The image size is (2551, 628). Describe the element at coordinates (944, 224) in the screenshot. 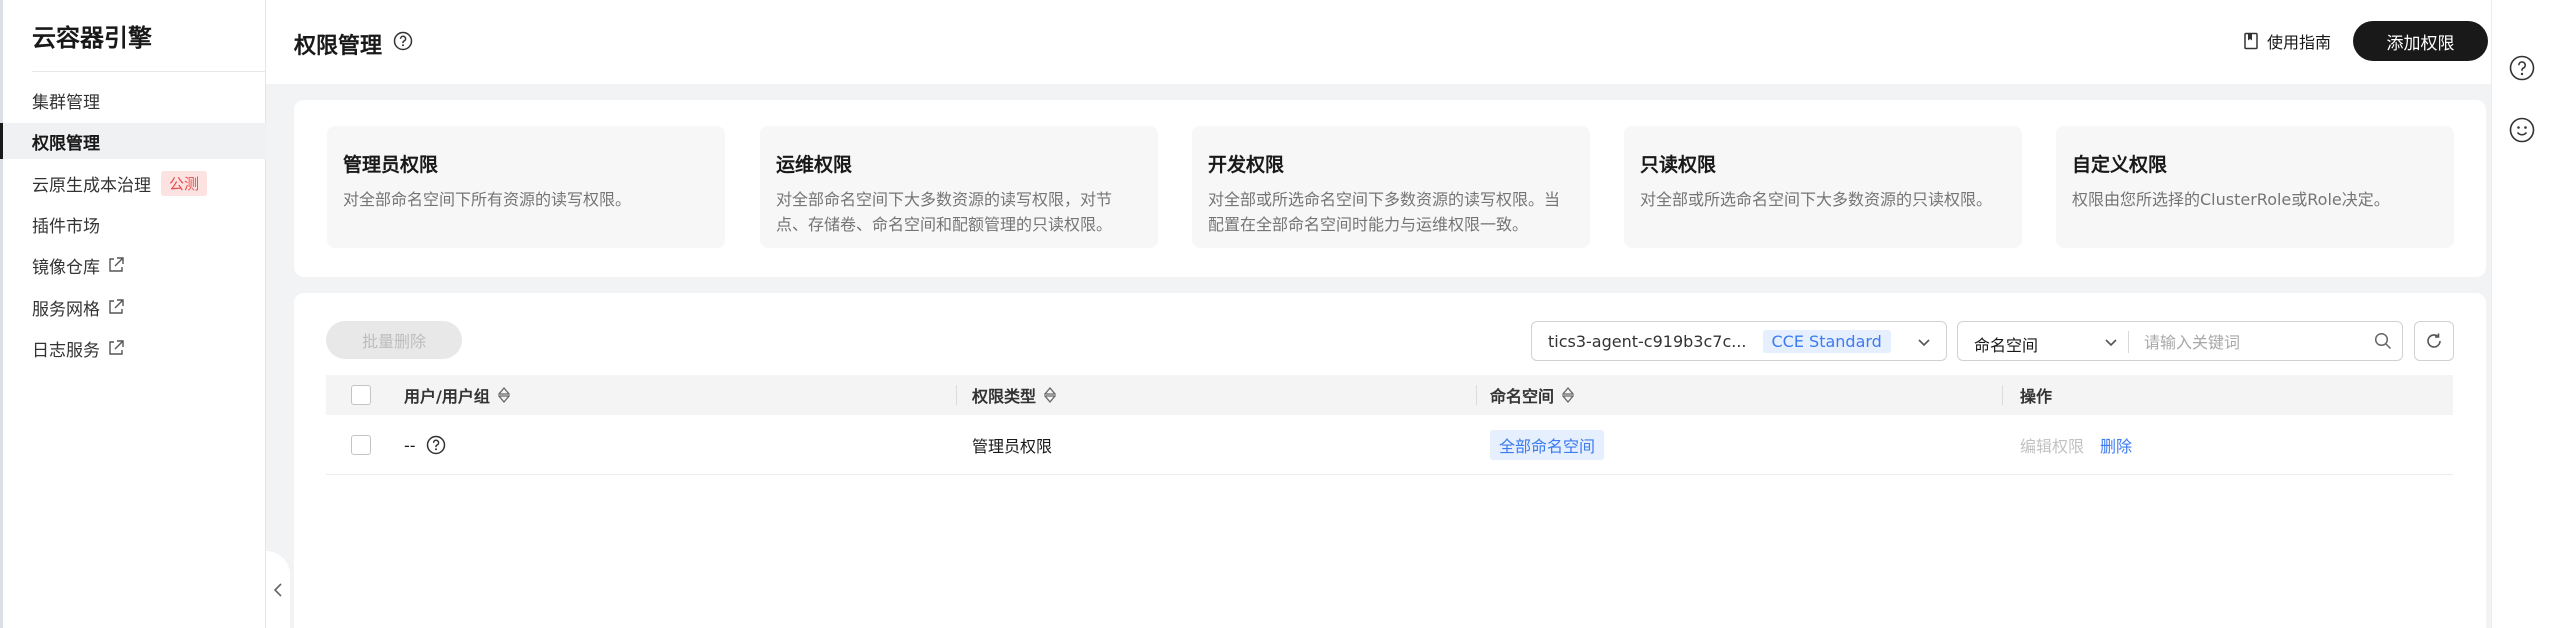

I see `card-desc: 点、存储卷、命名空间和配额管理的只读权限。` at that location.